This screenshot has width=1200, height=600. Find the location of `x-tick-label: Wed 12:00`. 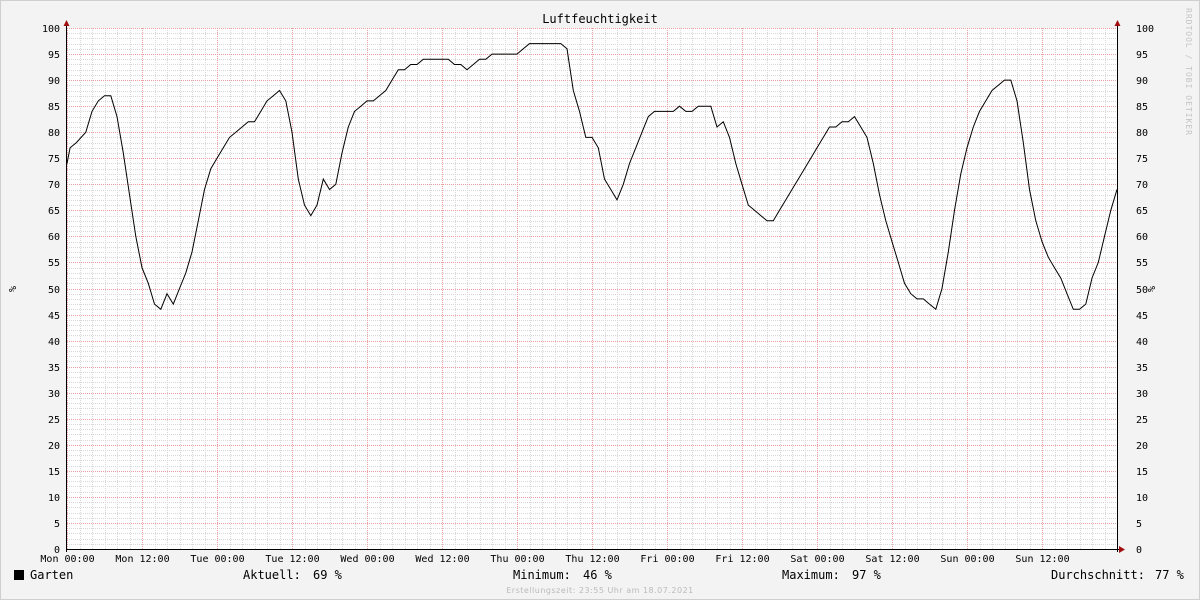

x-tick-label: Wed 12:00 is located at coordinates (442, 559).